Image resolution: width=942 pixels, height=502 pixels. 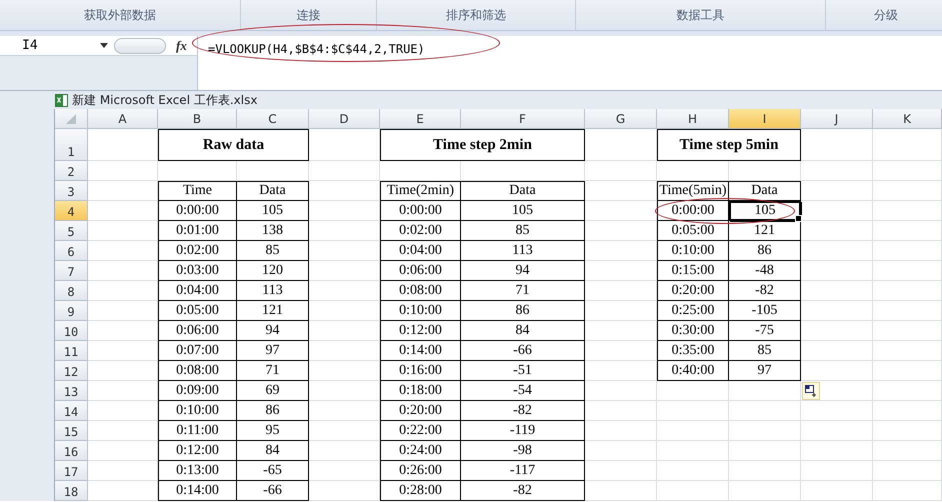 What do you see at coordinates (71, 145) in the screenshot?
I see `row-header: 1` at bounding box center [71, 145].